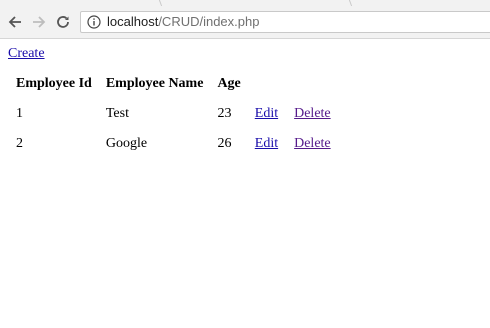 This screenshot has height=328, width=490. Describe the element at coordinates (181, 144) in the screenshot. I see `table-row: 2 Google 26 Edit Delete` at that location.